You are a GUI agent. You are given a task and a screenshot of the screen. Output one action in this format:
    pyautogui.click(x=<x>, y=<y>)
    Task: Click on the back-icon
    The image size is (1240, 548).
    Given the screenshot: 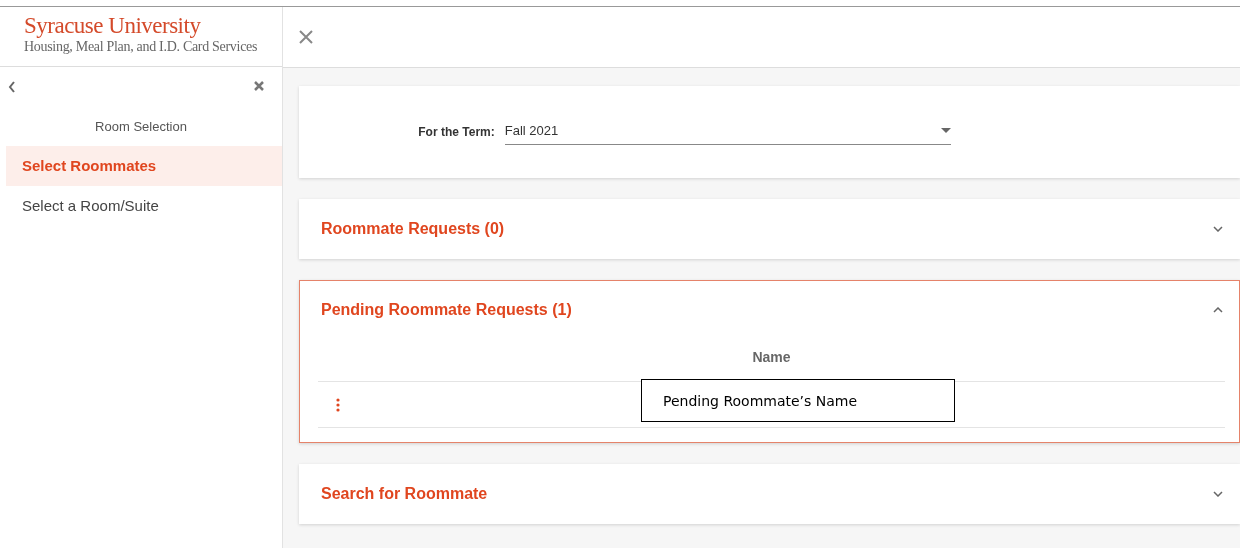 What is the action you would take?
    pyautogui.click(x=12, y=87)
    